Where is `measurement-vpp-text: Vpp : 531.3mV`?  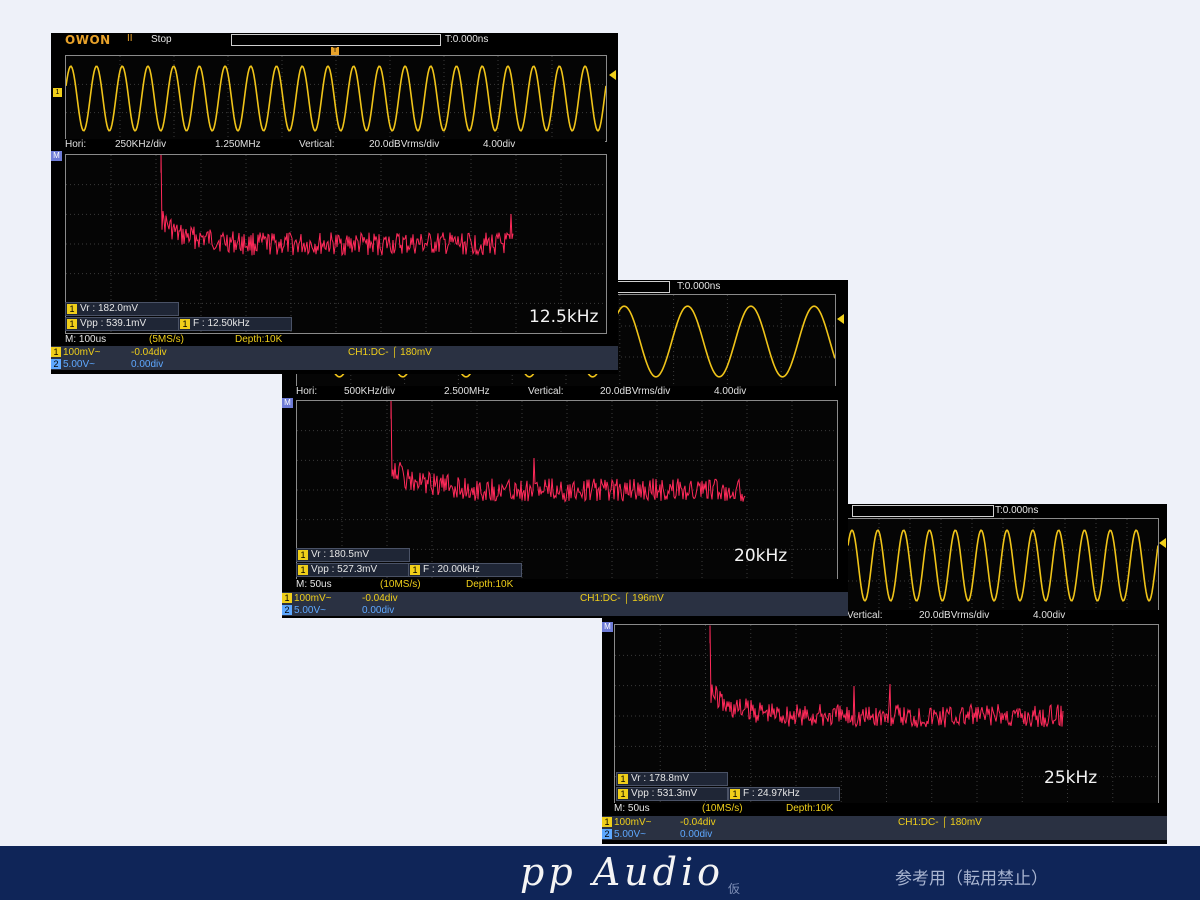
measurement-vpp-text: Vpp : 531.3mV is located at coordinates (664, 793).